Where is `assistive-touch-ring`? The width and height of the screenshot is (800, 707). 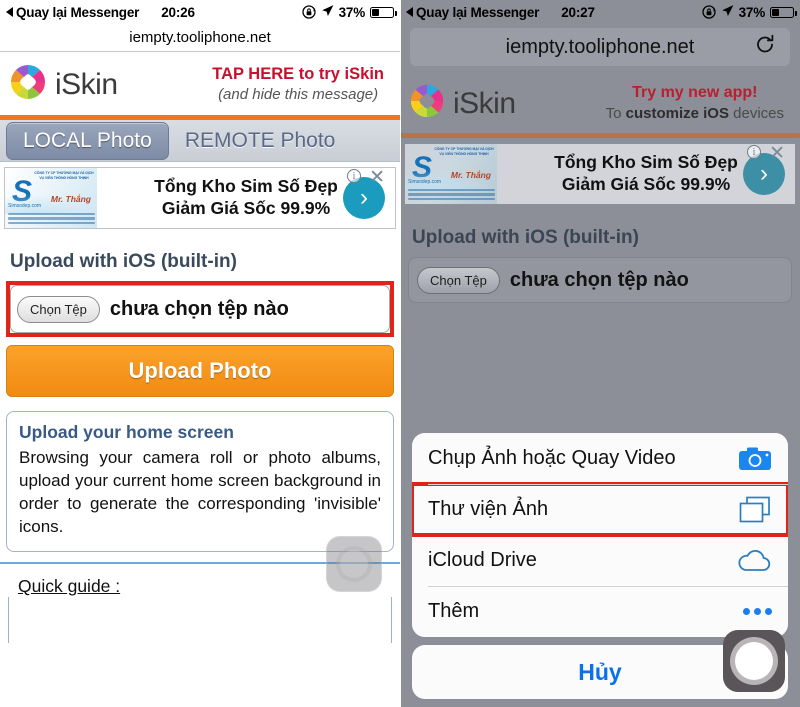 assistive-touch-ring is located at coordinates (754, 661).